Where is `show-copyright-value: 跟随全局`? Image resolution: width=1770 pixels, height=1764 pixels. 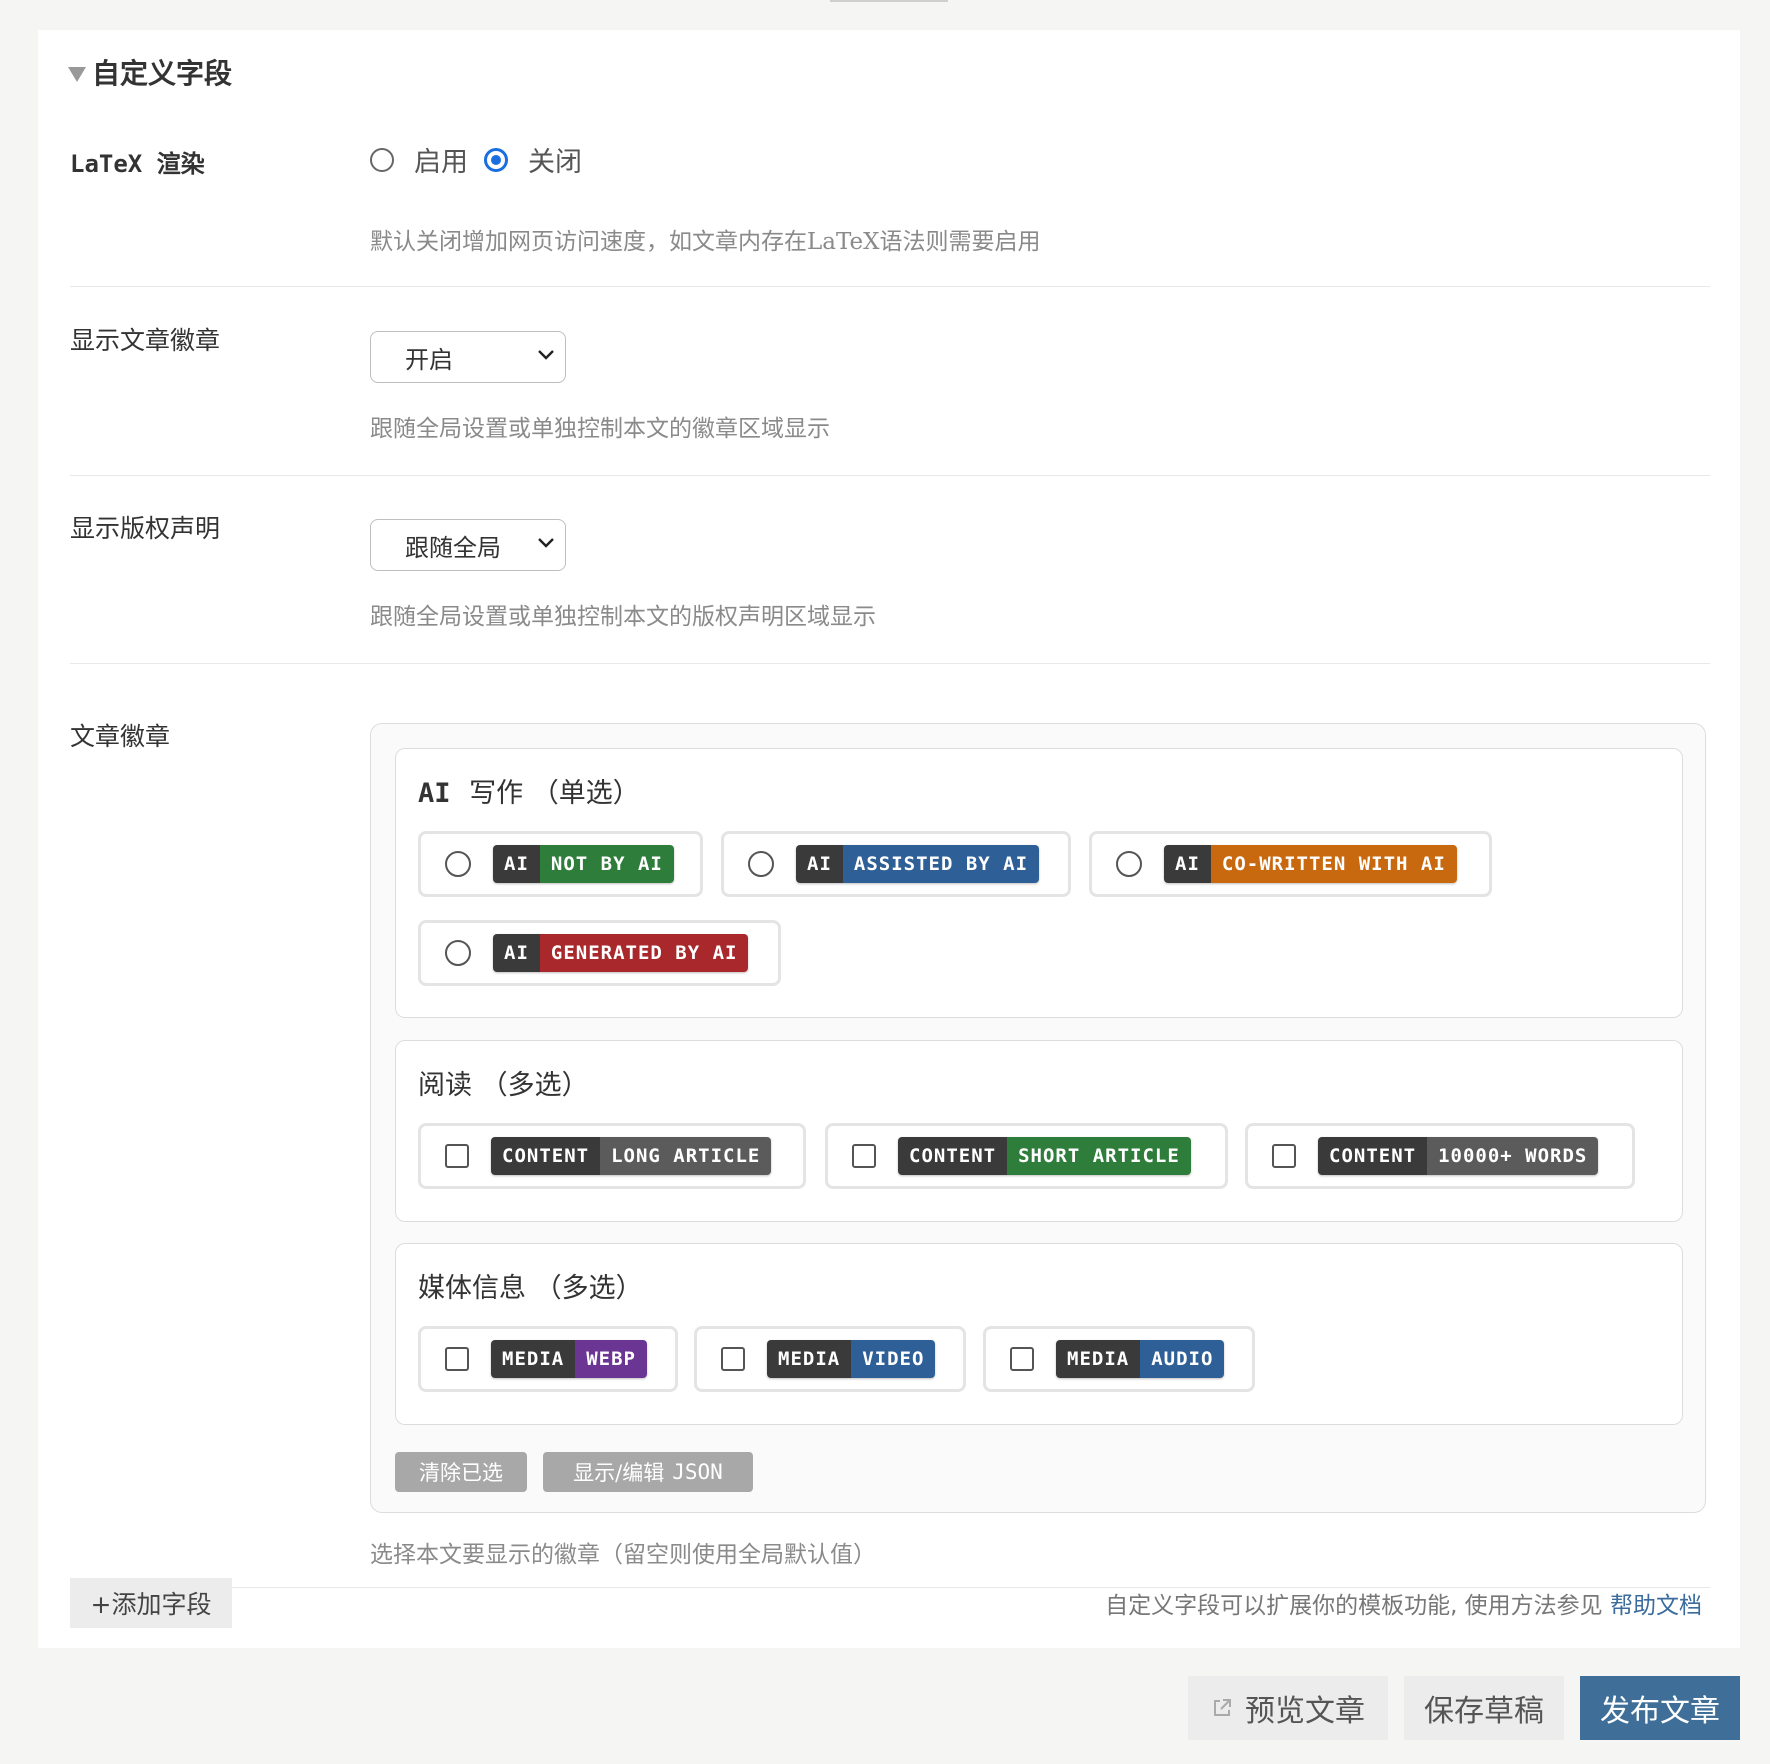
show-copyright-value: 跟随全局 is located at coordinates (453, 547).